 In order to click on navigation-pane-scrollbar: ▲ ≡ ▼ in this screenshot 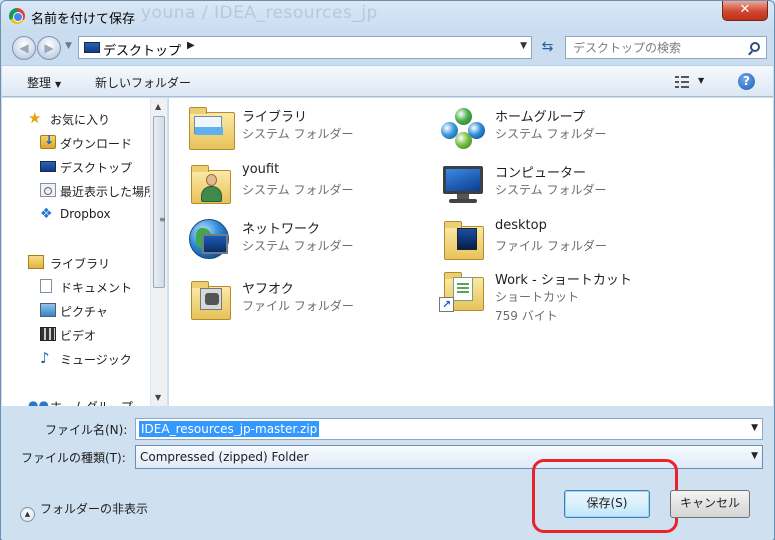, I will do `click(158, 252)`.